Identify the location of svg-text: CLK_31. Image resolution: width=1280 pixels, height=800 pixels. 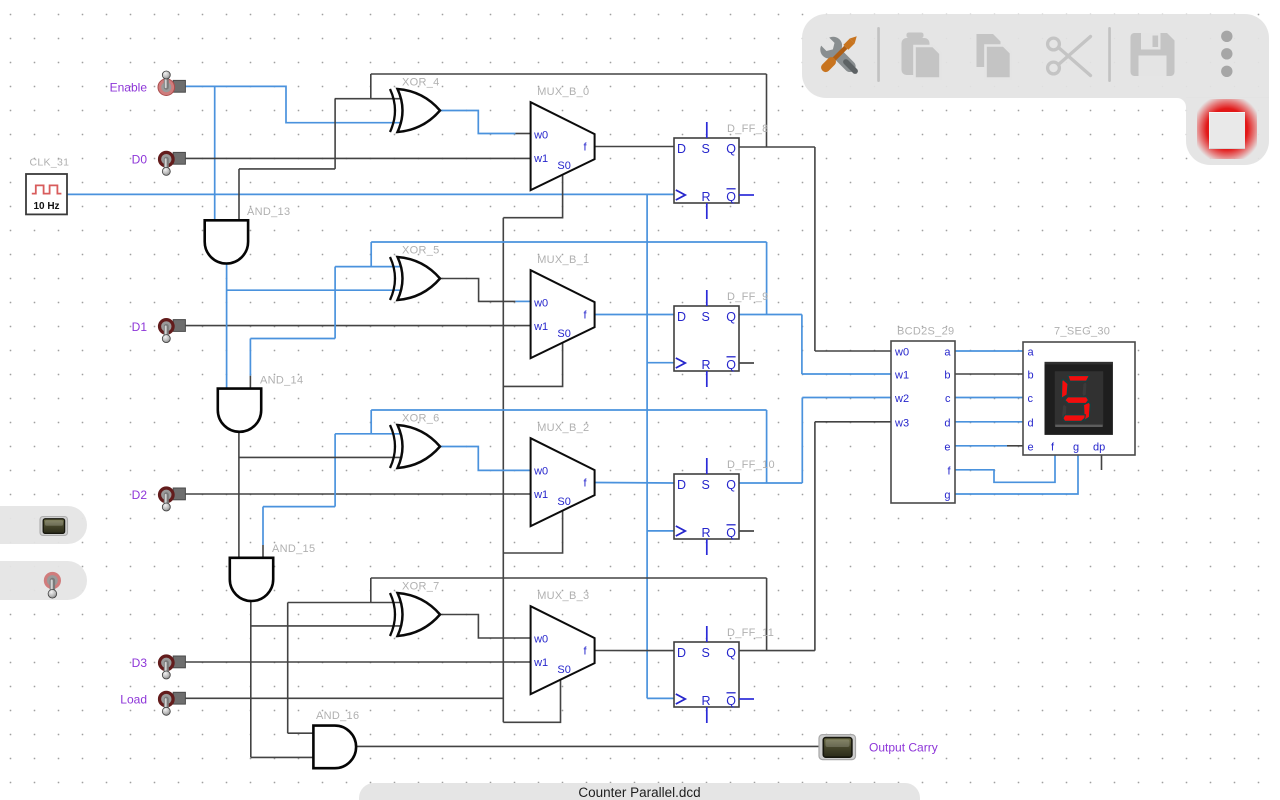
(50, 162).